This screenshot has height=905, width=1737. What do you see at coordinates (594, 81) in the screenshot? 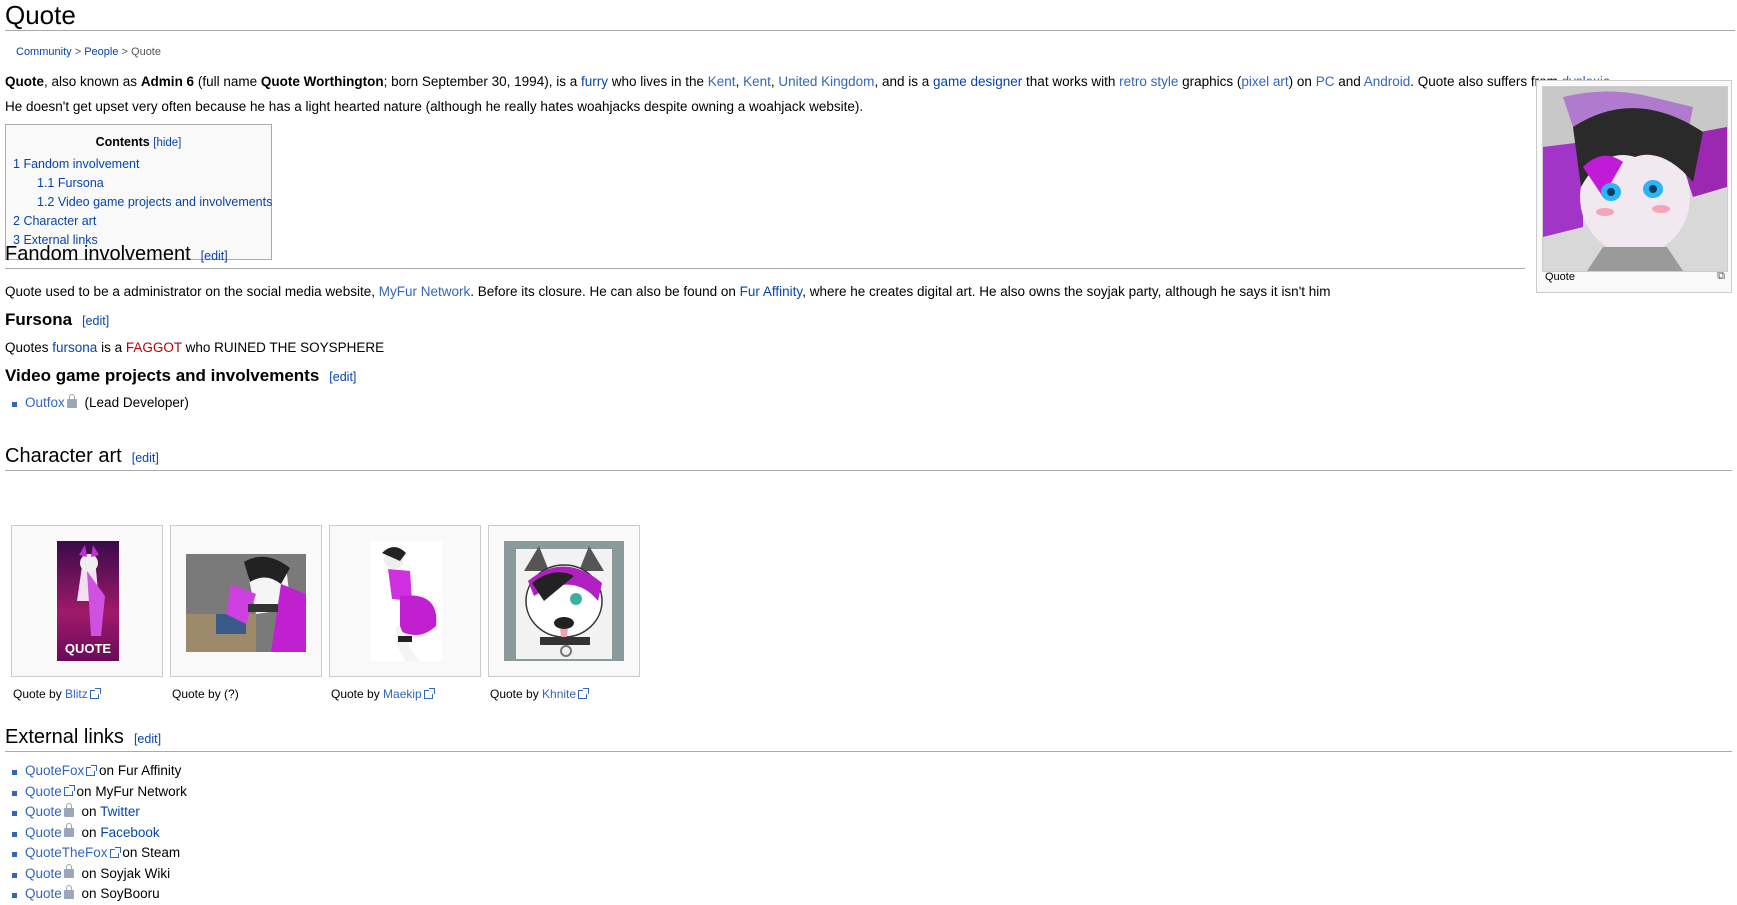
I see `furry-link: furry` at bounding box center [594, 81].